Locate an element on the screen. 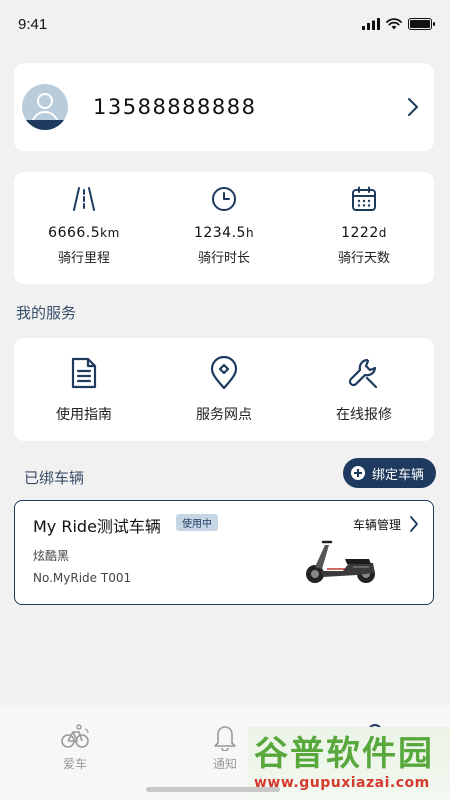 The width and height of the screenshot is (450, 800). stat-days: 1222d 骑行天数 is located at coordinates (364, 228).